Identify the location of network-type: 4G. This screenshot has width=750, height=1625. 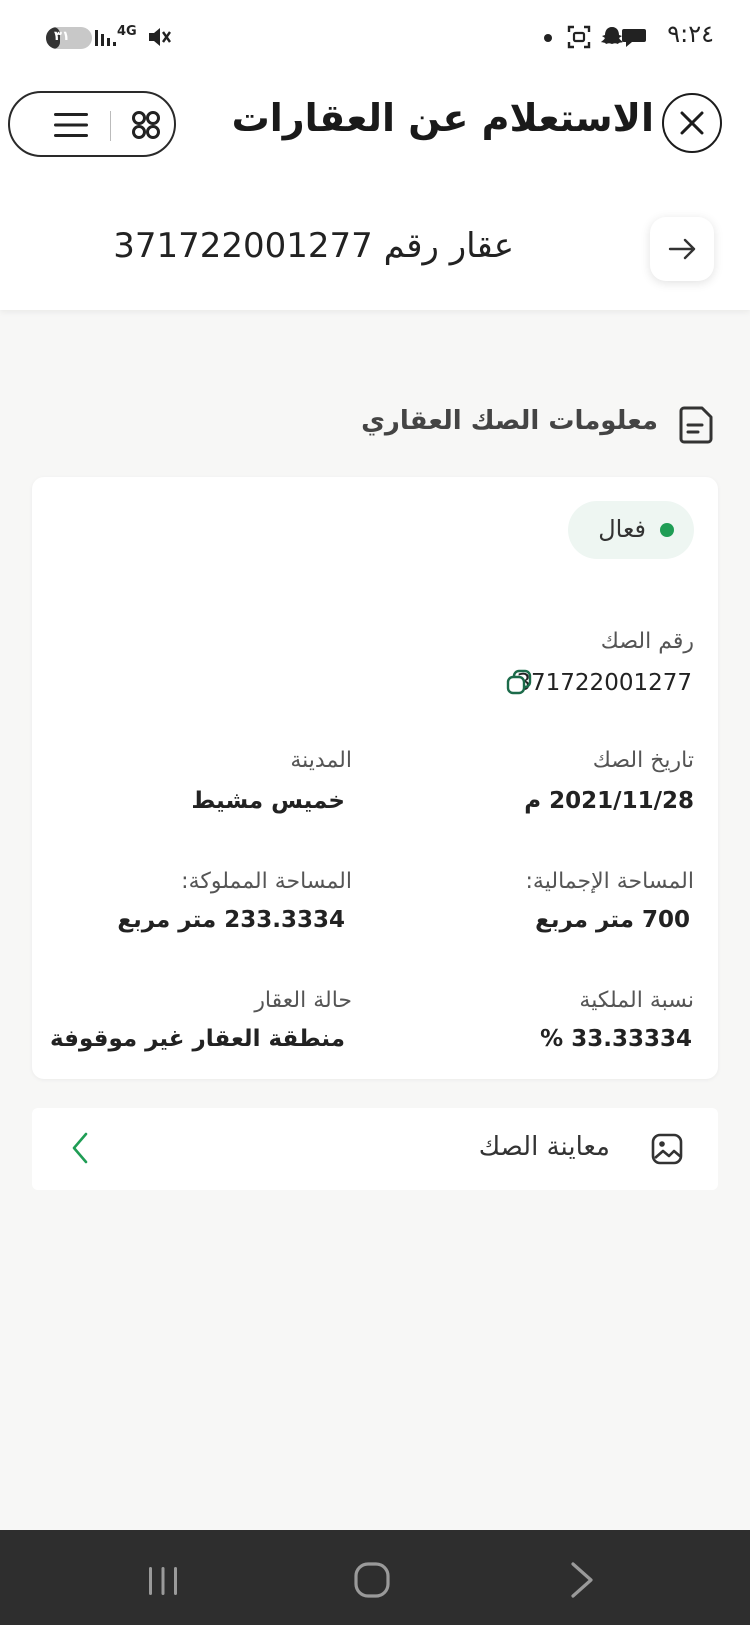
(127, 31).